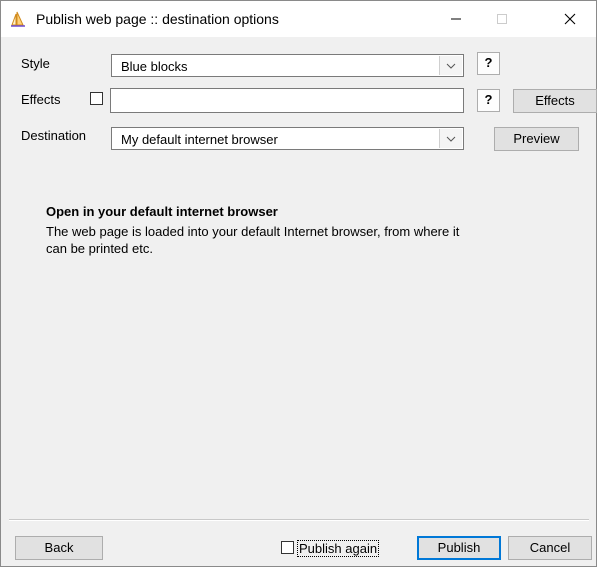 The width and height of the screenshot is (597, 567). What do you see at coordinates (488, 100) in the screenshot?
I see `effects-help-button: ?` at bounding box center [488, 100].